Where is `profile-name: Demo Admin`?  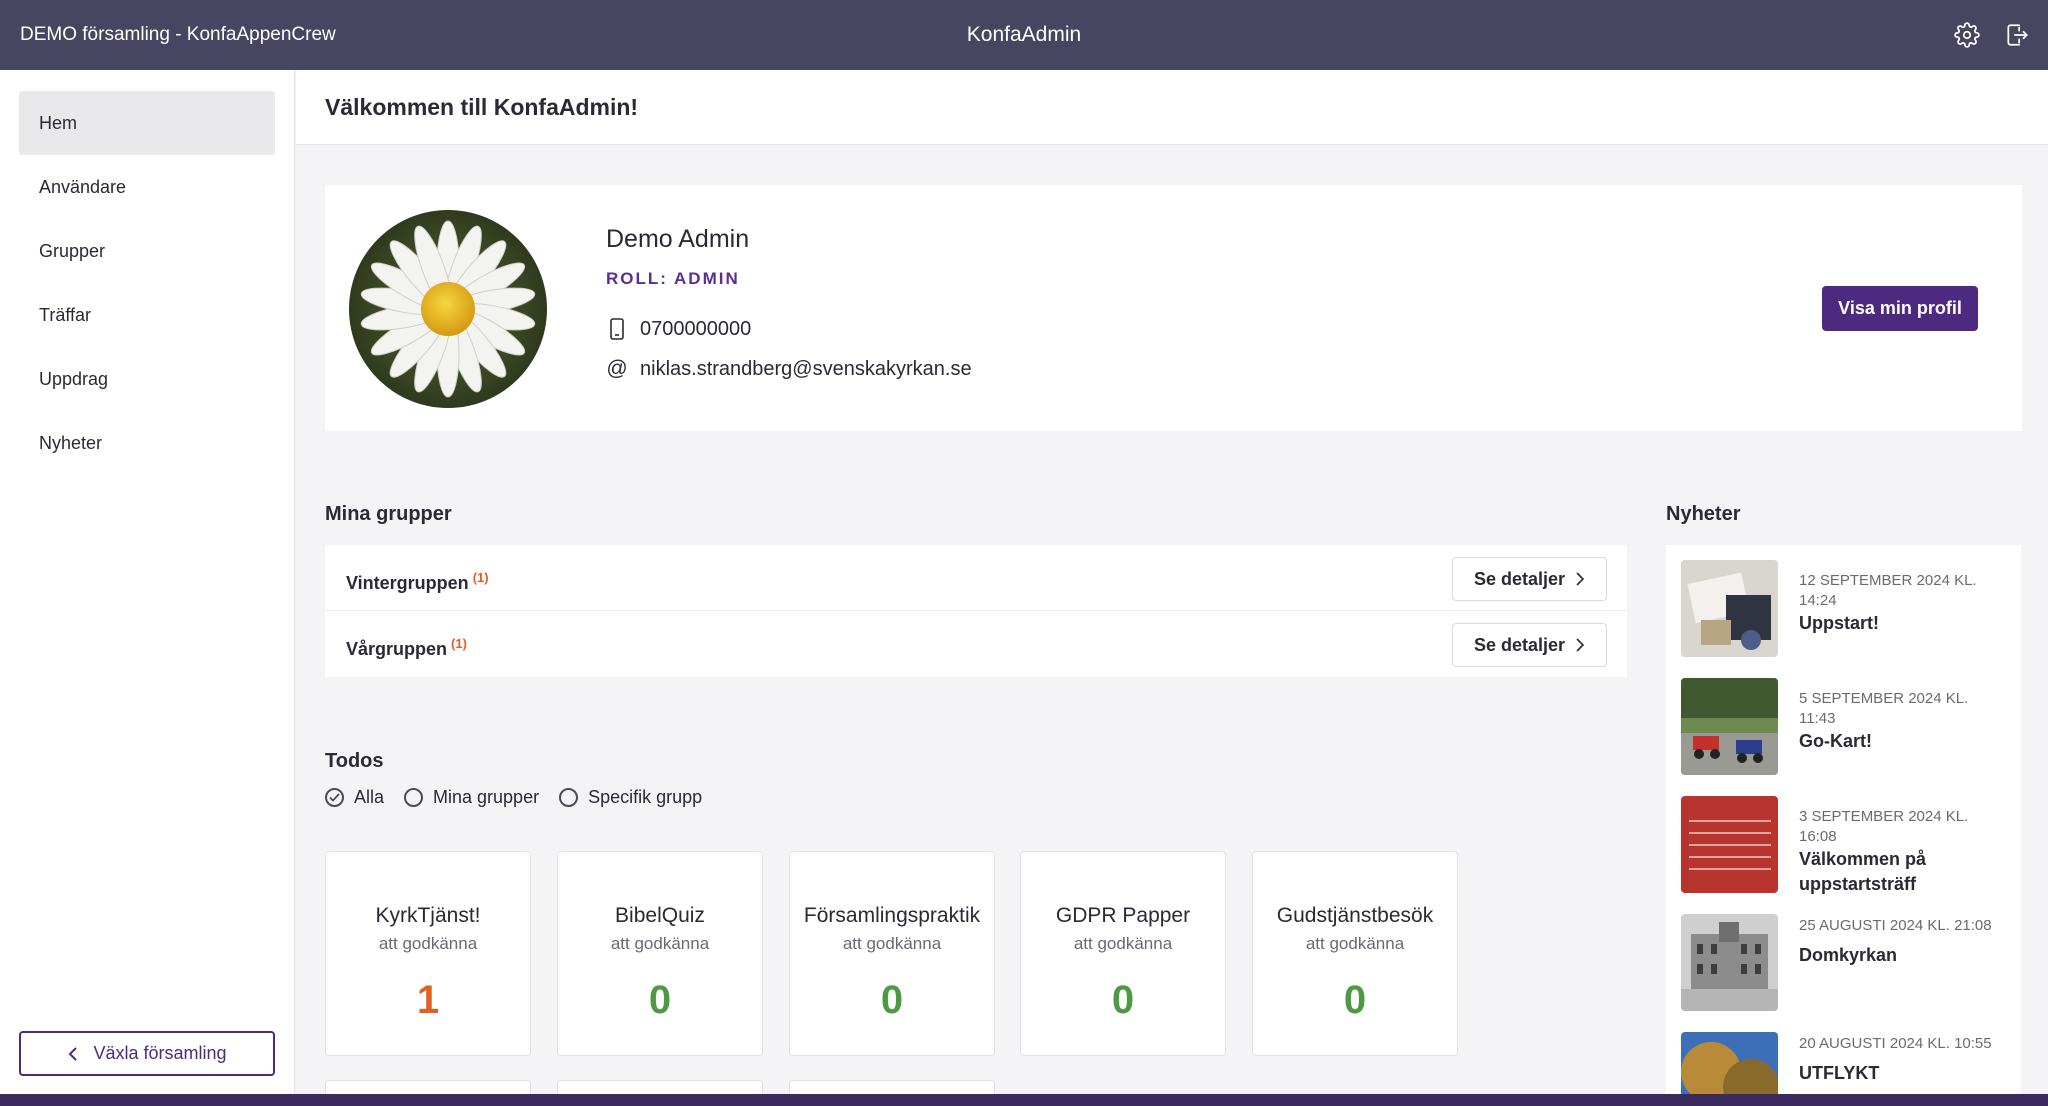 profile-name: Demo Admin is located at coordinates (678, 239).